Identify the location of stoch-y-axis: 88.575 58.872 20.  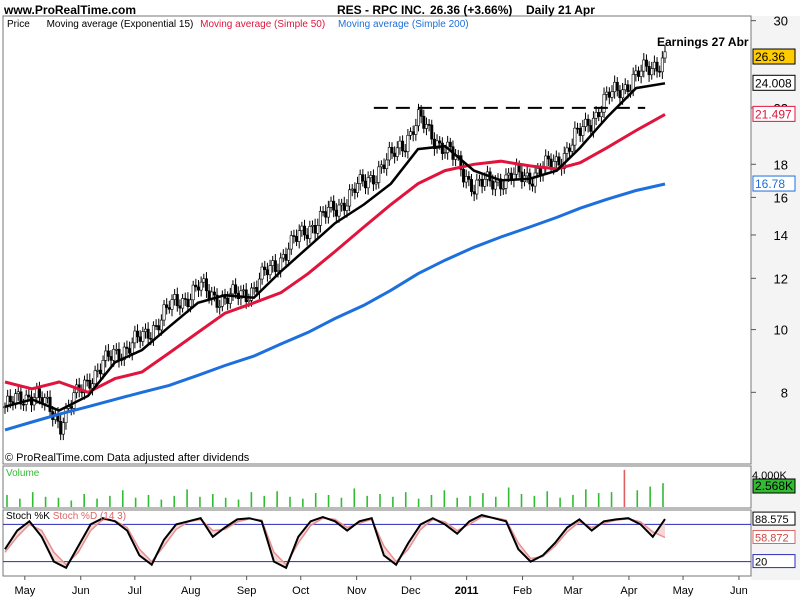
(774, 540).